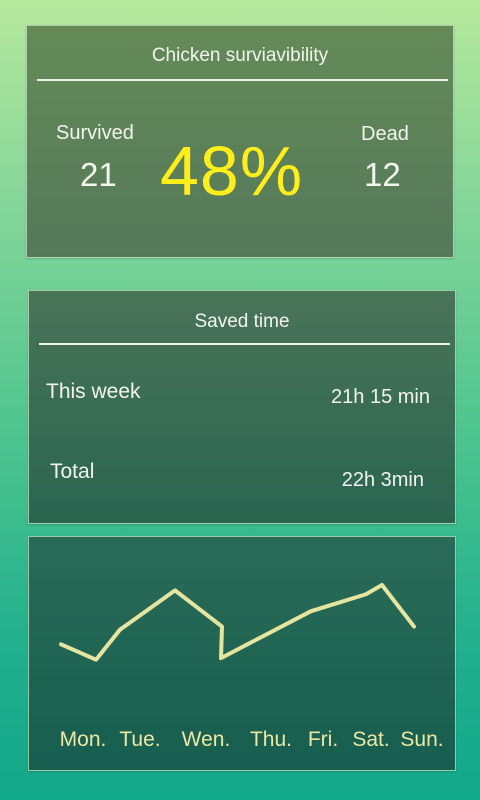  I want to click on day-label: Sat., so click(370, 739).